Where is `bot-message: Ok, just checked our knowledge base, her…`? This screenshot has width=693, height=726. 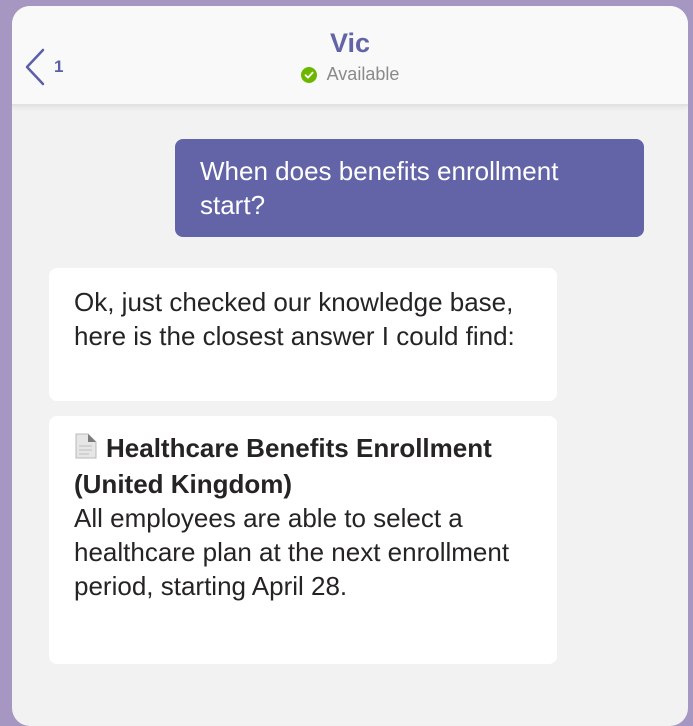
bot-message: Ok, just checked our knowledge base, her… is located at coordinates (303, 334).